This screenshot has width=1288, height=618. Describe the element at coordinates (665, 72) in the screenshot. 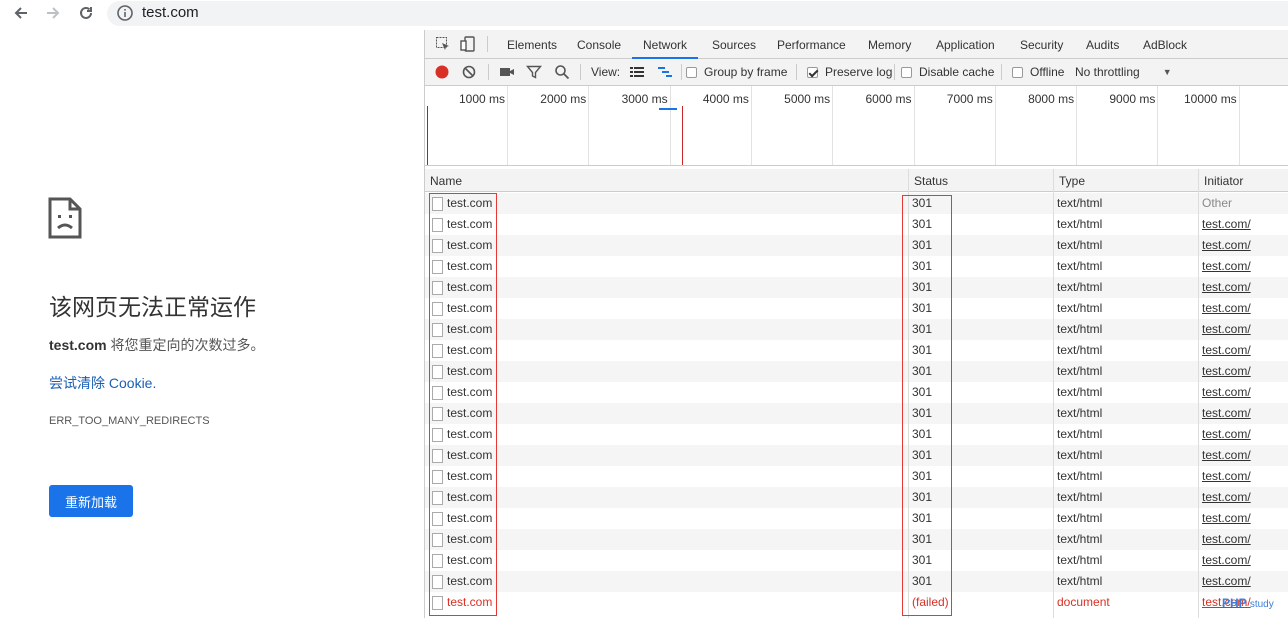

I see `waterfall-view-icon` at that location.